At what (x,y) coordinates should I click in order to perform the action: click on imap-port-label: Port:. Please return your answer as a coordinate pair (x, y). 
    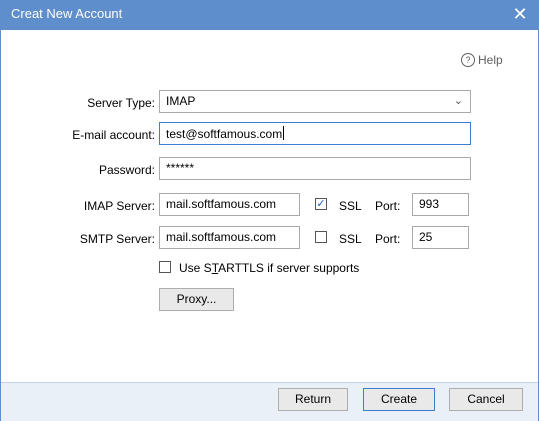
    Looking at the image, I should click on (388, 206).